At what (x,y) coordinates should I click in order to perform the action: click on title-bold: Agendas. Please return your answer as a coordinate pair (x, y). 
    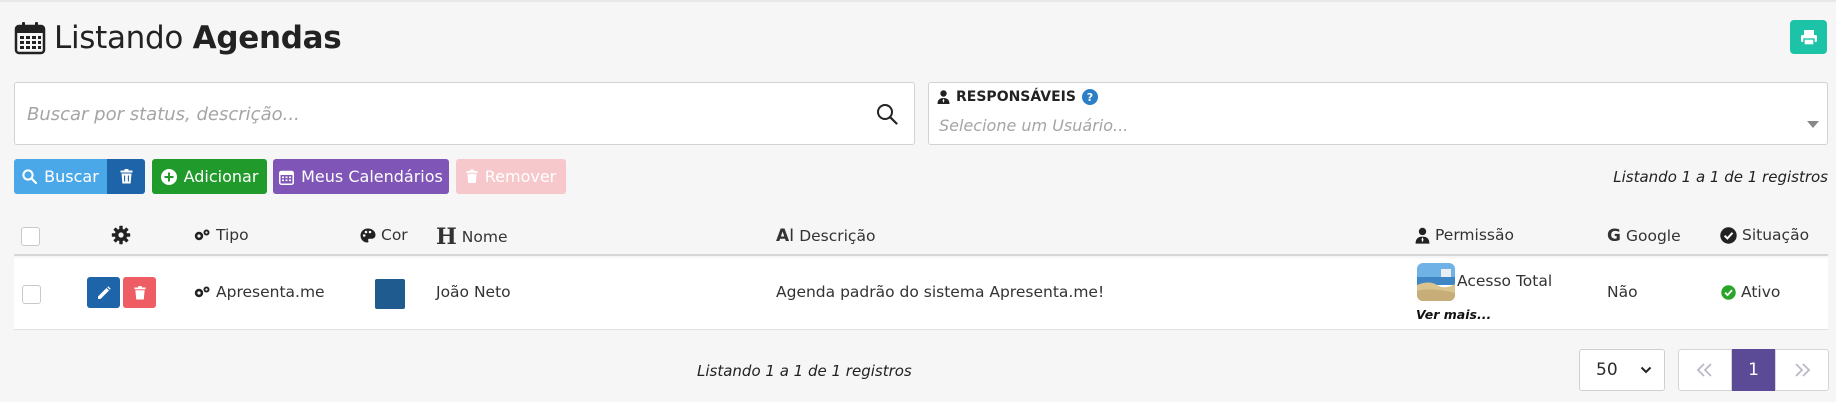
    Looking at the image, I should click on (267, 38).